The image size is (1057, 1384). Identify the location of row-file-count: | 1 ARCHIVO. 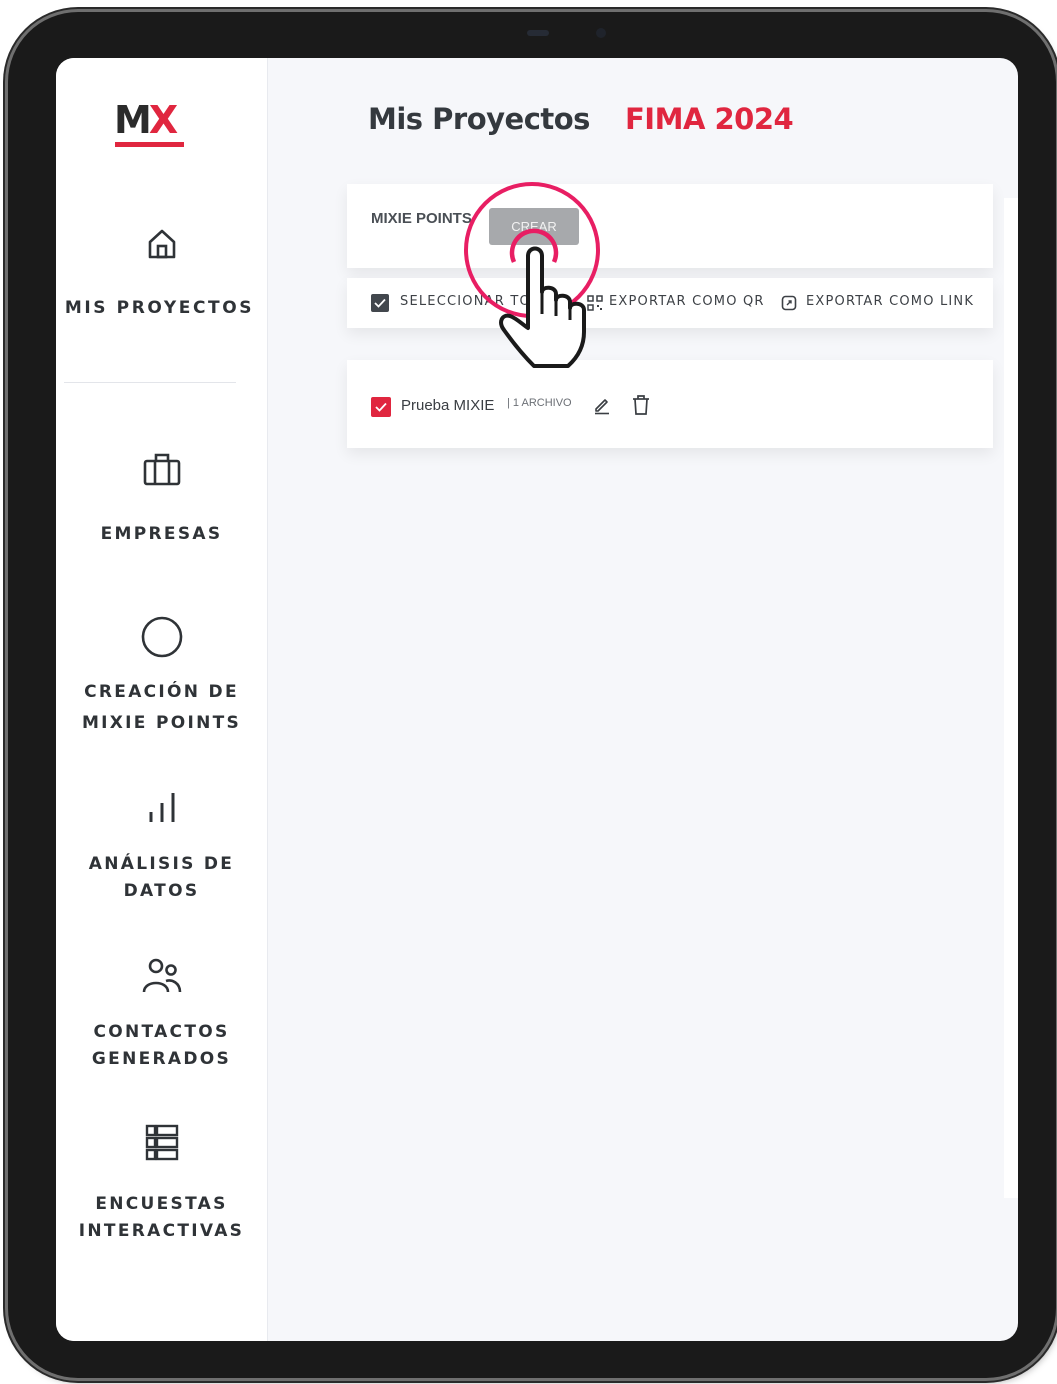
(539, 403).